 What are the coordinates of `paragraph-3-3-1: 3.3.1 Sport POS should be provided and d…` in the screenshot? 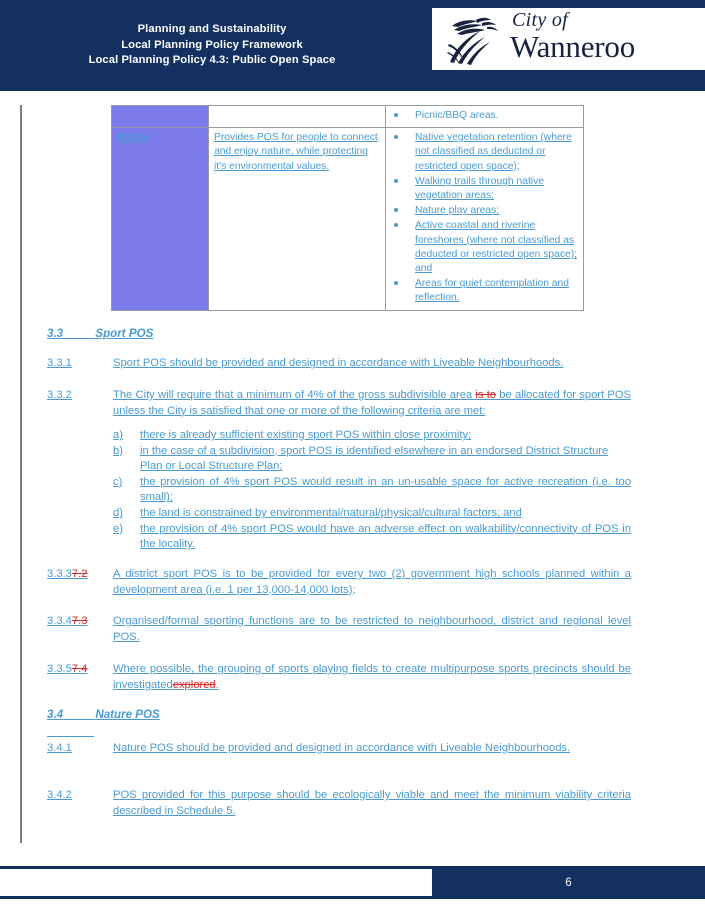 It's located at (339, 364).